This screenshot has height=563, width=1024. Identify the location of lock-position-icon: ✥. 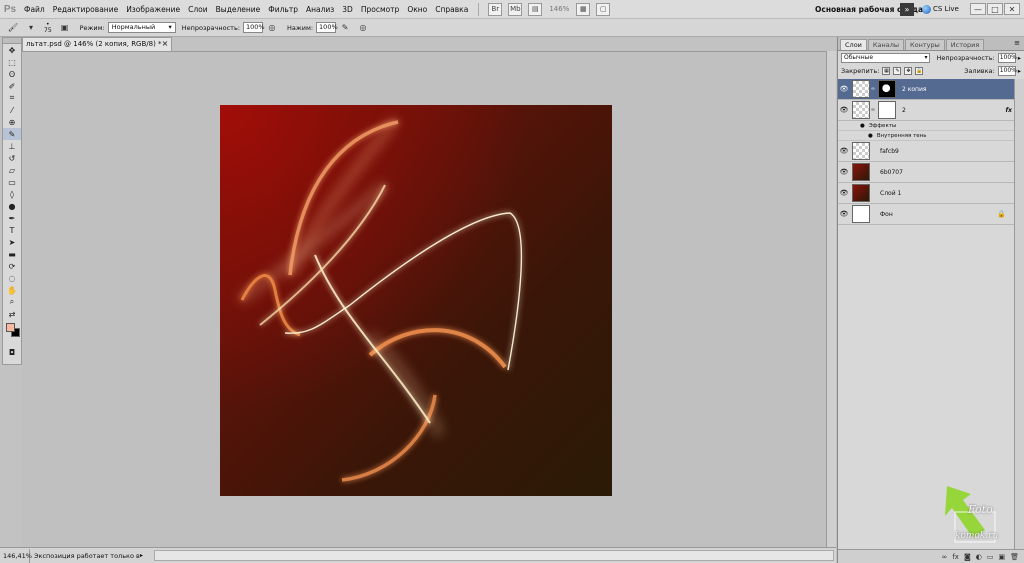
(908, 70).